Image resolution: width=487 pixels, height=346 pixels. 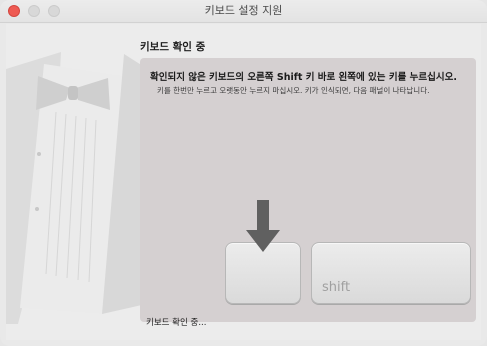 What do you see at coordinates (391, 273) in the screenshot?
I see `shift-key: shift` at bounding box center [391, 273].